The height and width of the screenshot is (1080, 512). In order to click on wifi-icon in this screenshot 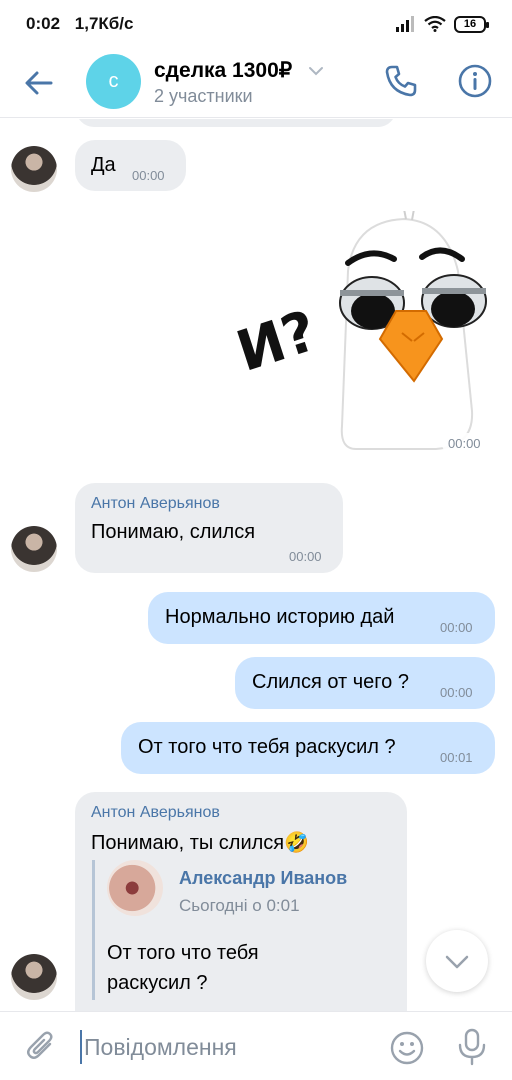, I will do `click(435, 24)`.